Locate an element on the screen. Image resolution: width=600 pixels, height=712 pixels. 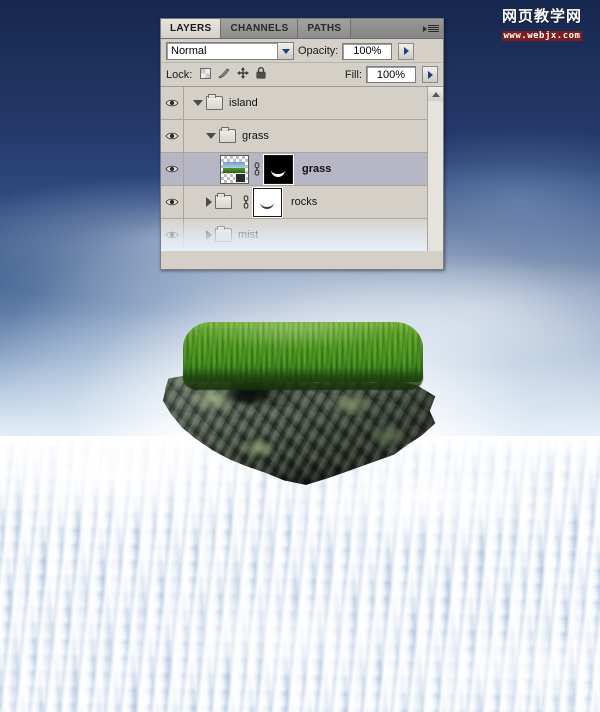
blend-mode-select: Normal is located at coordinates (230, 51).